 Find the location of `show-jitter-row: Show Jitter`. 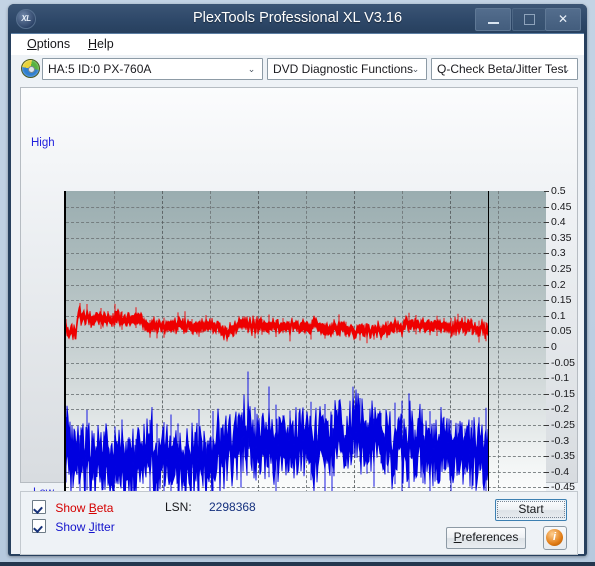

show-jitter-row: Show Jitter is located at coordinates (73, 526).